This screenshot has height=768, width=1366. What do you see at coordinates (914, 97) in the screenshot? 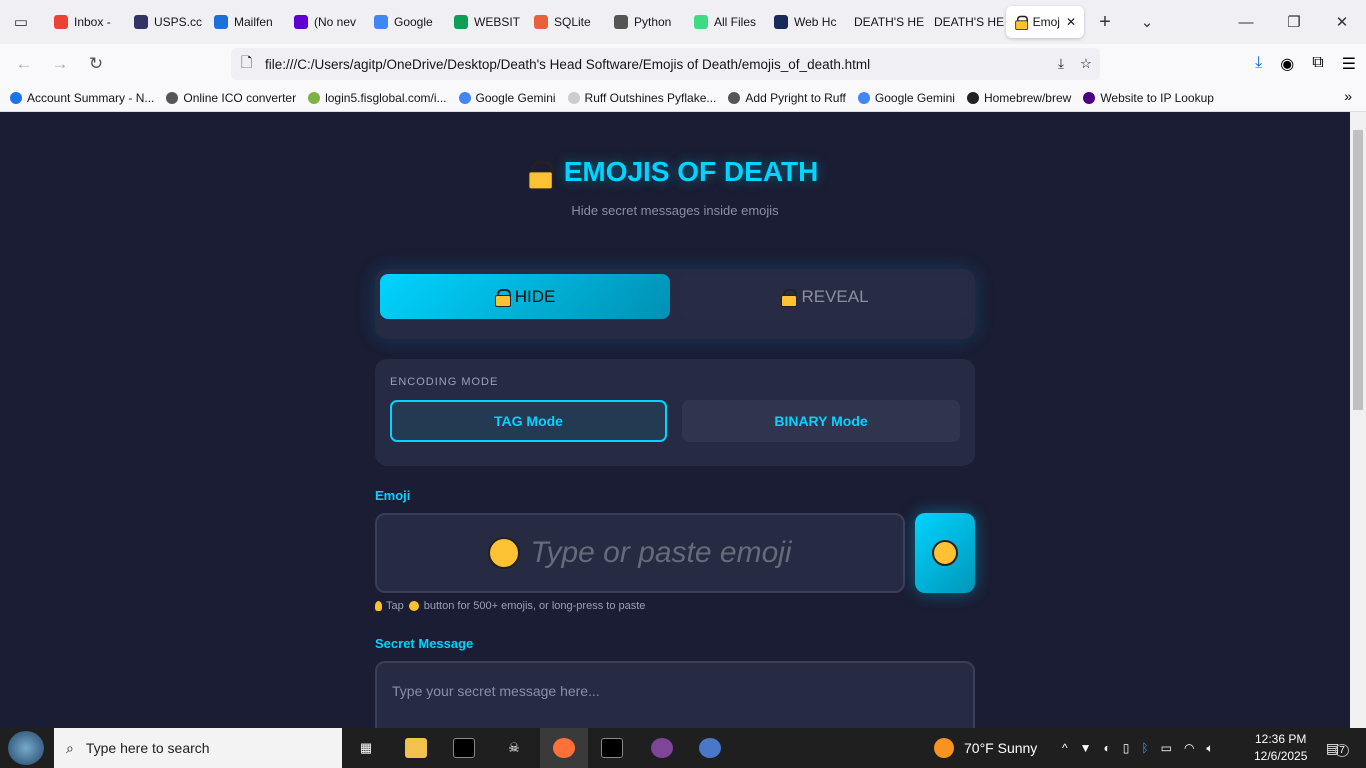
I see `bookmark-label: Google Gemini` at bounding box center [914, 97].